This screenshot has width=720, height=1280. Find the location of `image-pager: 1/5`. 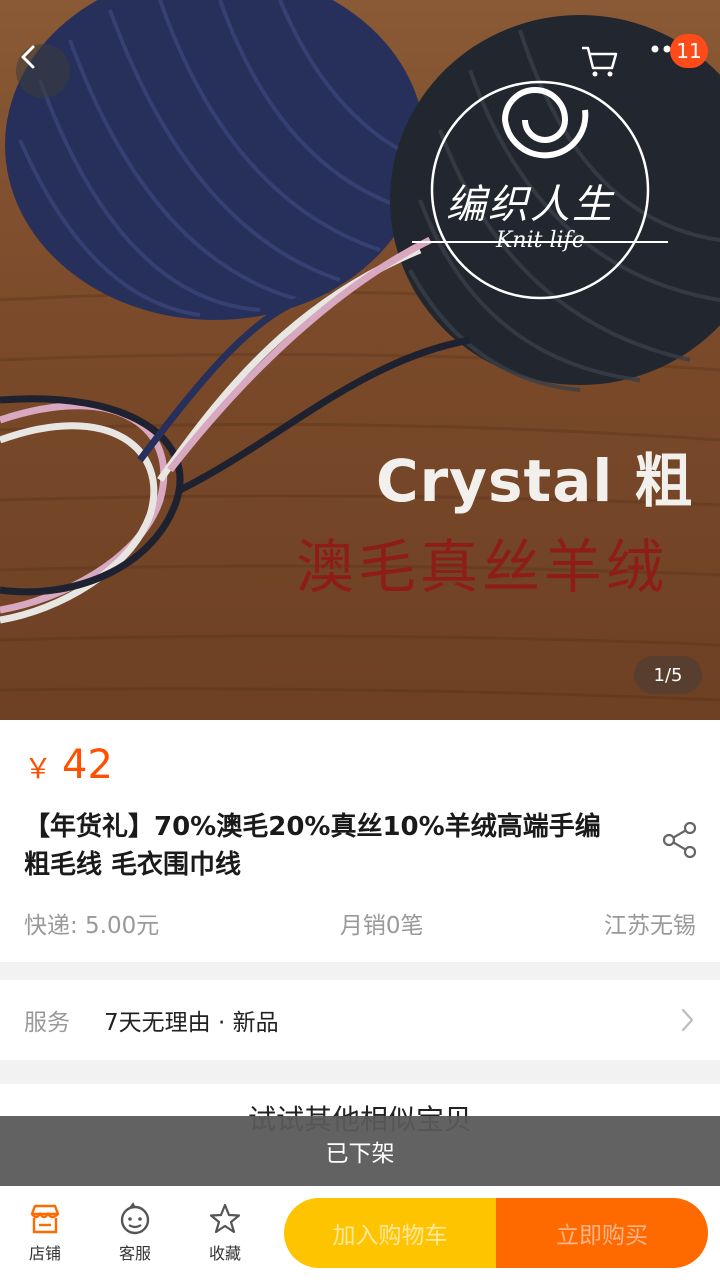

image-pager: 1/5 is located at coordinates (668, 675).